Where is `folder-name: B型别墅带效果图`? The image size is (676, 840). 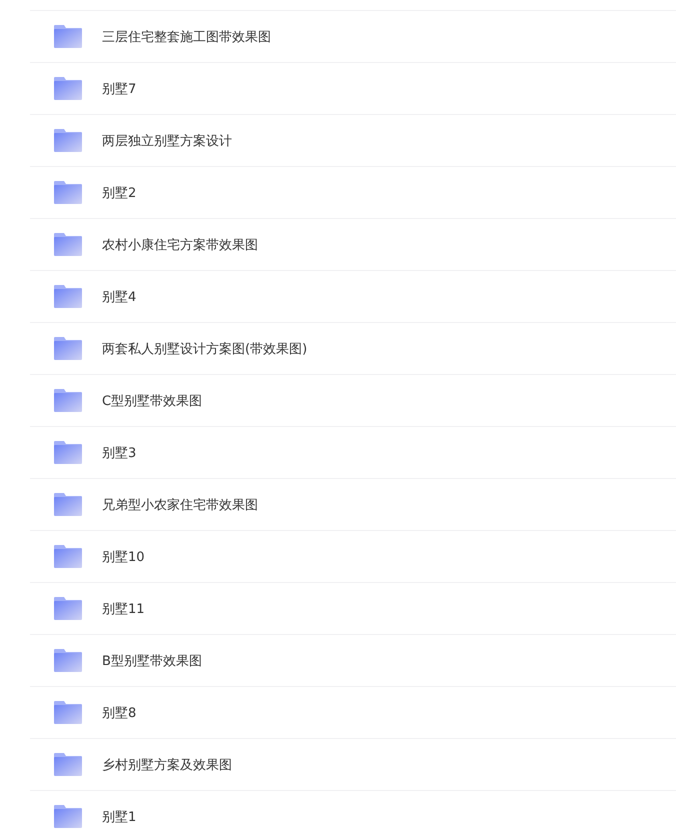 folder-name: B型别墅带效果图 is located at coordinates (152, 661).